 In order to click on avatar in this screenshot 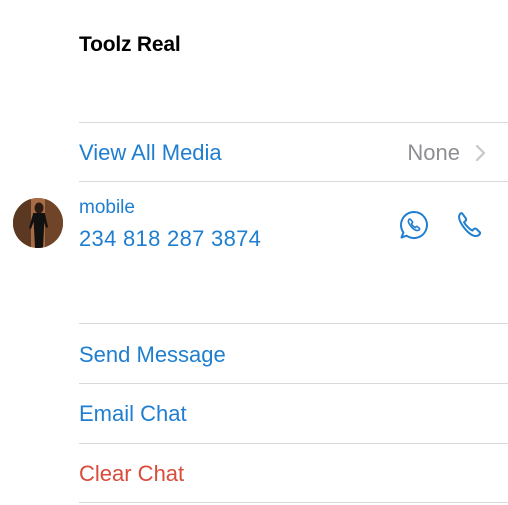, I will do `click(38, 223)`.